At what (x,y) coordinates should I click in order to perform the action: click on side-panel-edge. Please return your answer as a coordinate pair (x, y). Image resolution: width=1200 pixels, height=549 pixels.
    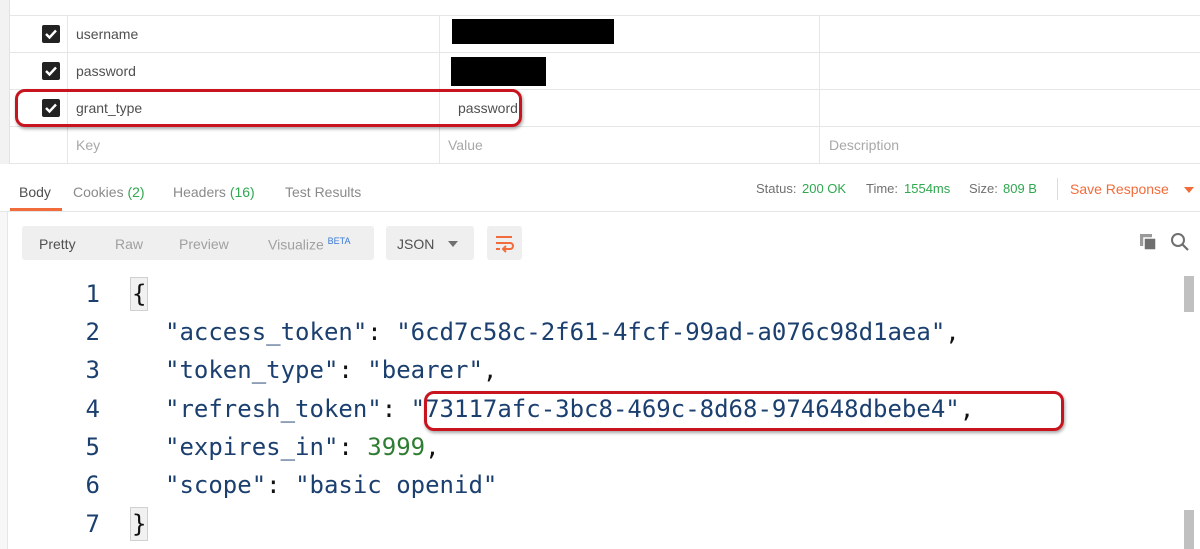
    Looking at the image, I should click on (5, 82).